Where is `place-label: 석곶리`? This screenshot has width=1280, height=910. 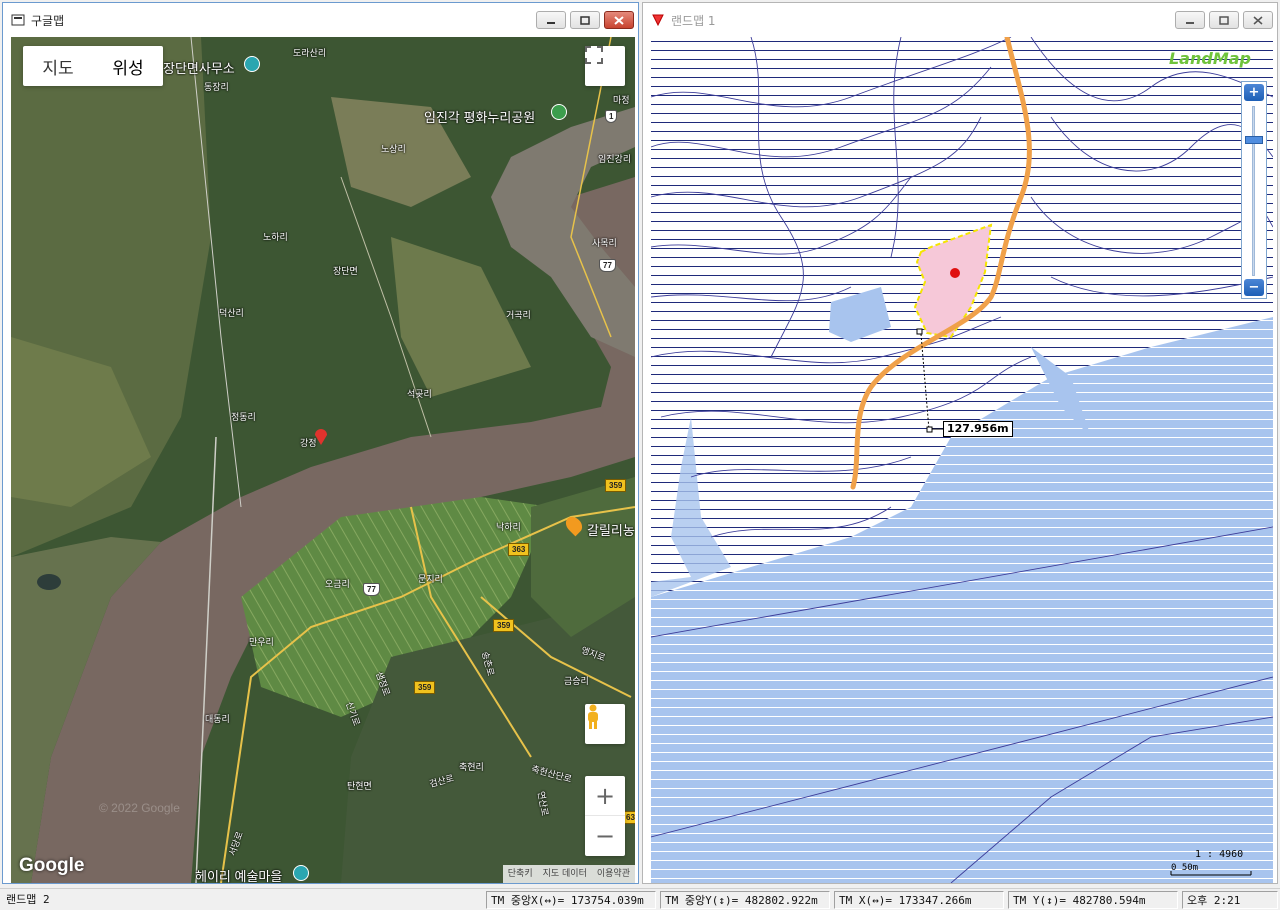
place-label: 석곶리 is located at coordinates (419, 394).